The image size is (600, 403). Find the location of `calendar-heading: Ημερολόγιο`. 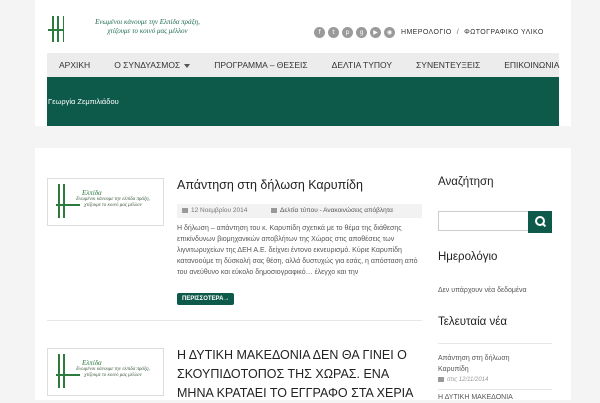

calendar-heading: Ημερολόγιο is located at coordinates (468, 257).